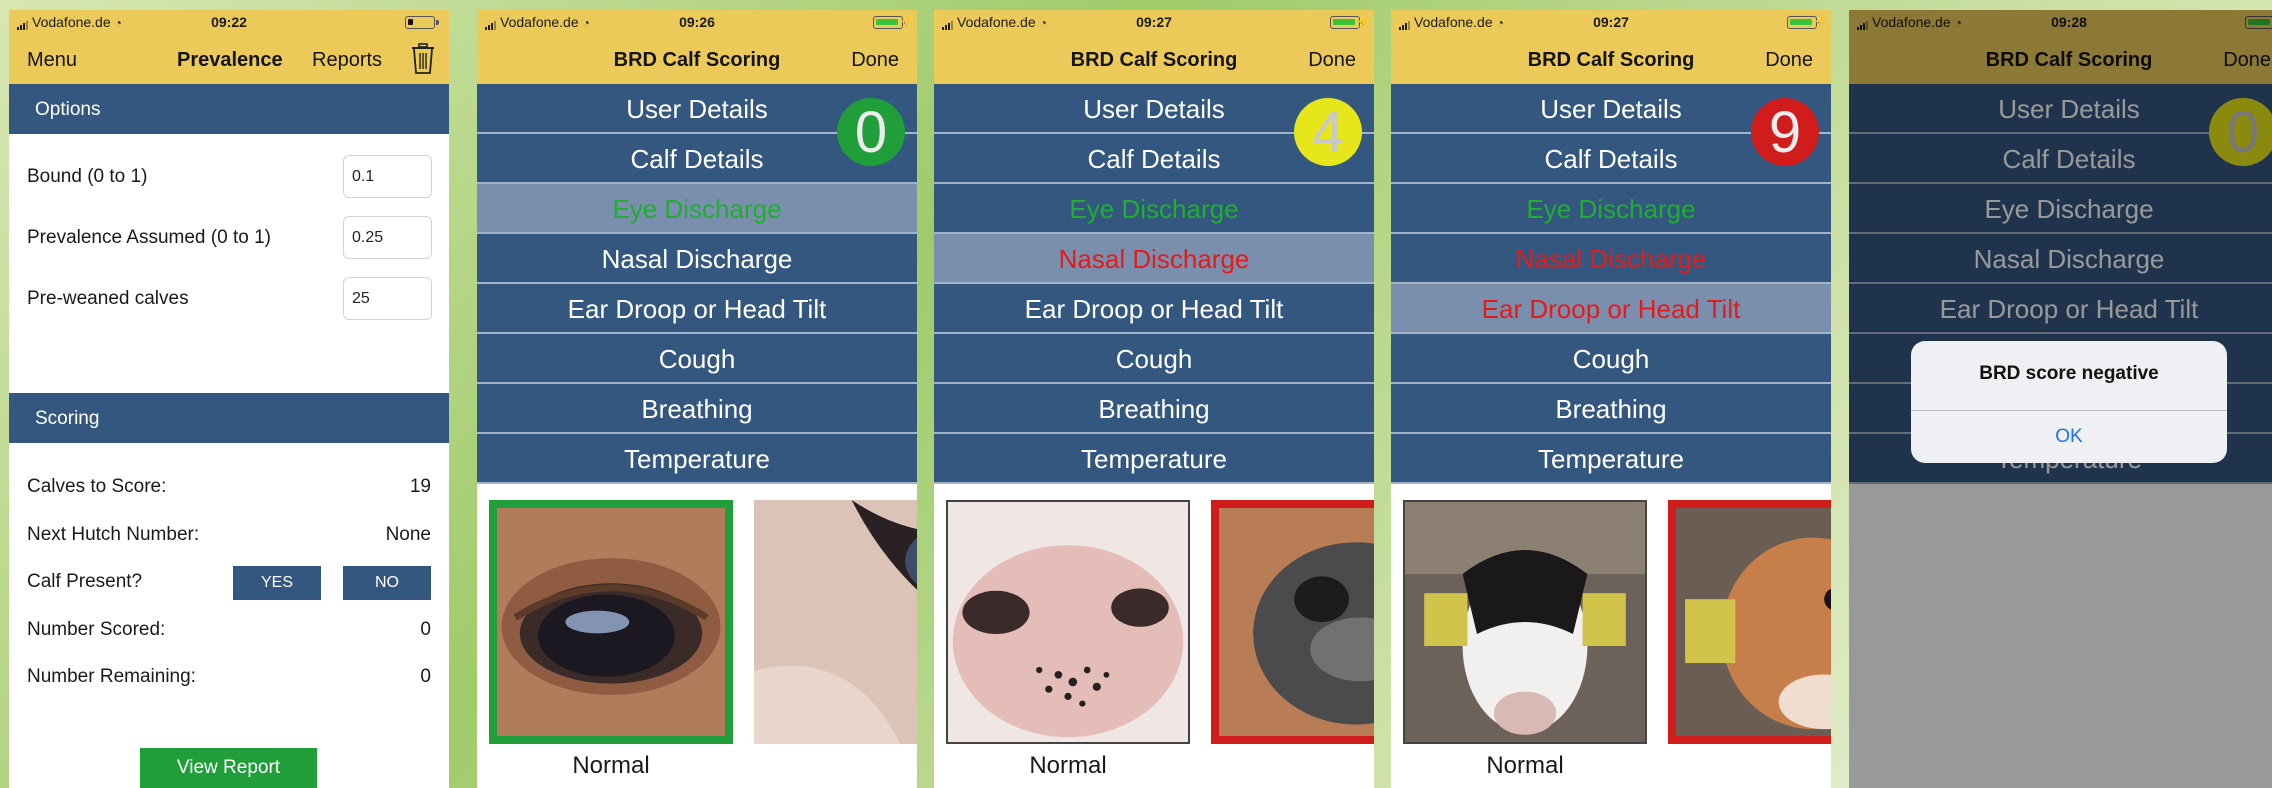  Describe the element at coordinates (2069, 402) in the screenshot. I see `alert-dialog: BRD score negative OK` at that location.